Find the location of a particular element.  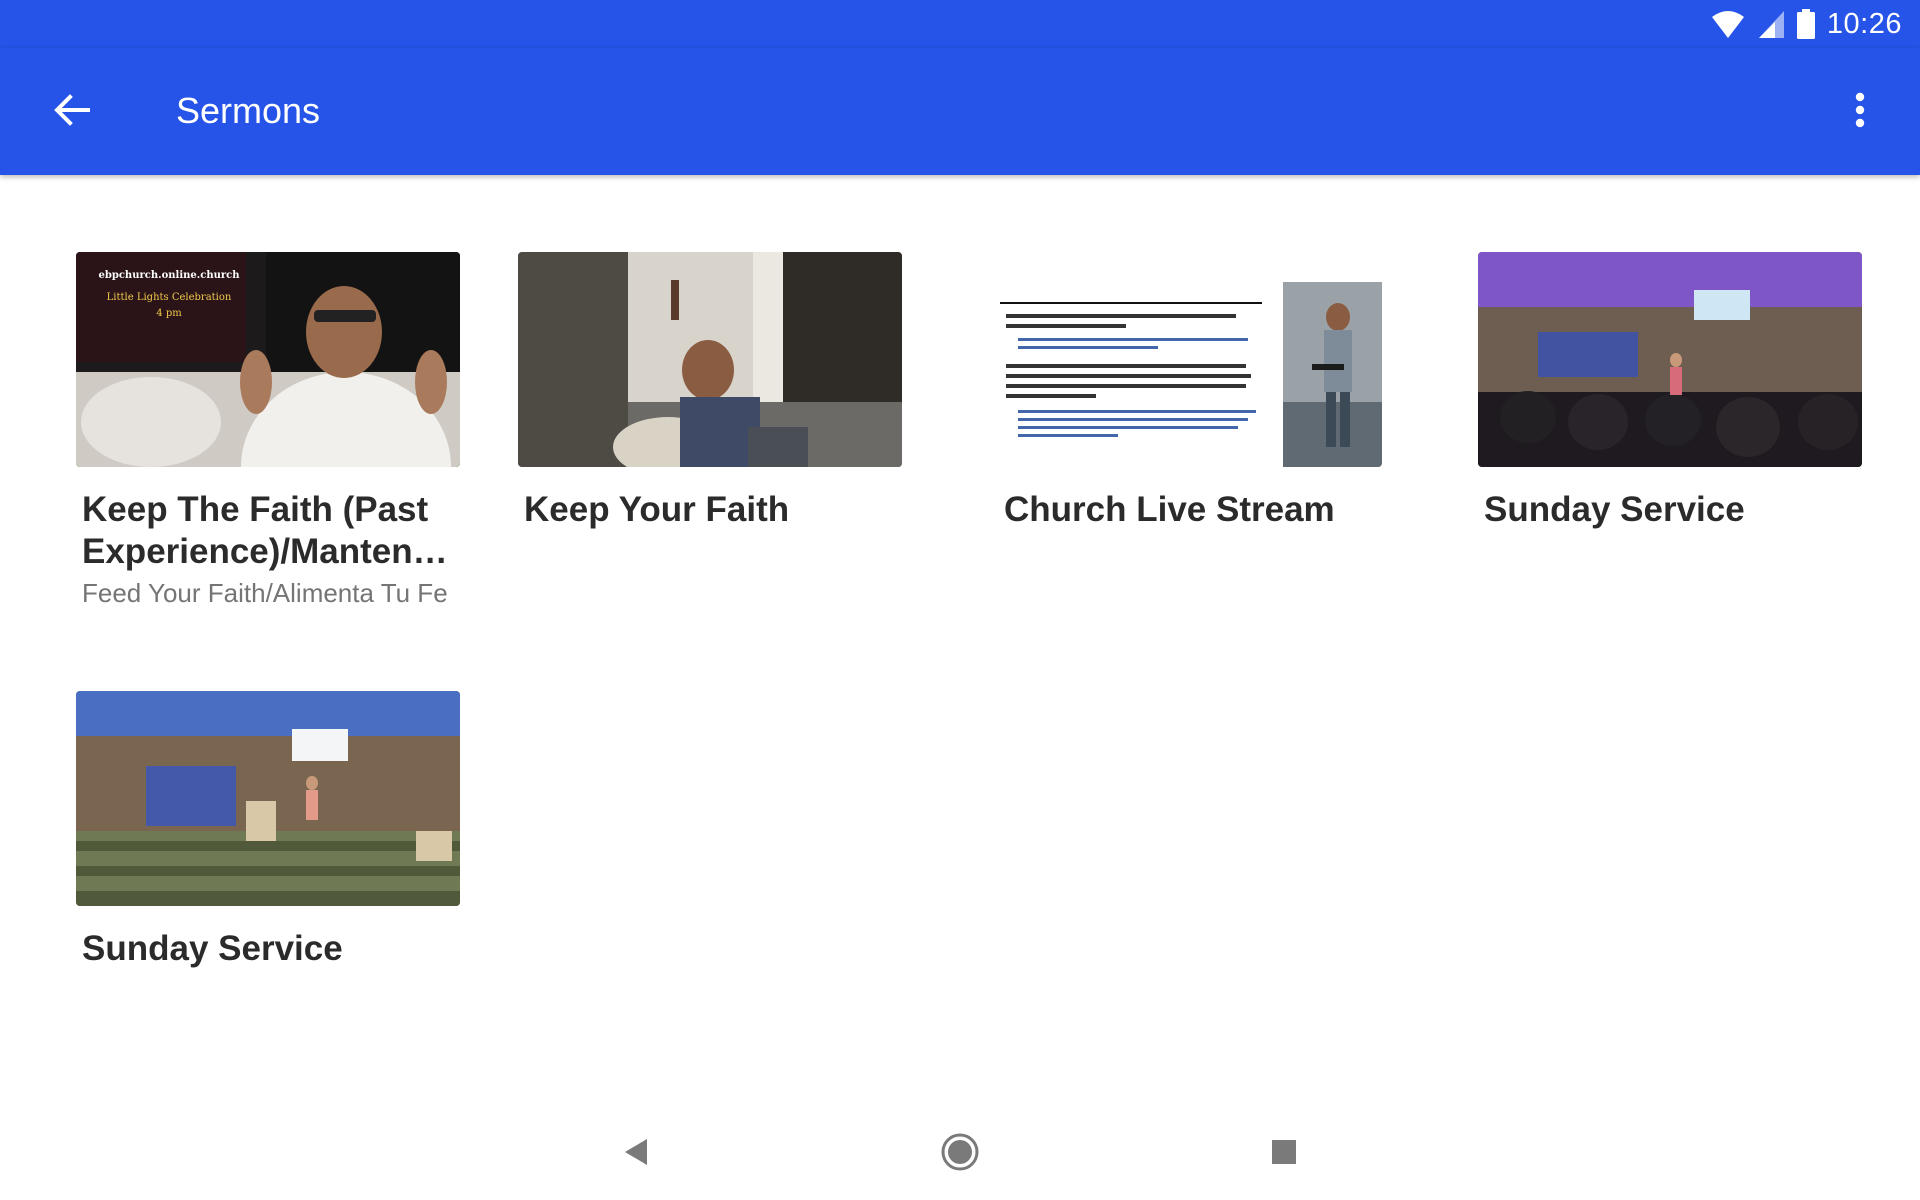

nav-back-button is located at coordinates (636, 1154).